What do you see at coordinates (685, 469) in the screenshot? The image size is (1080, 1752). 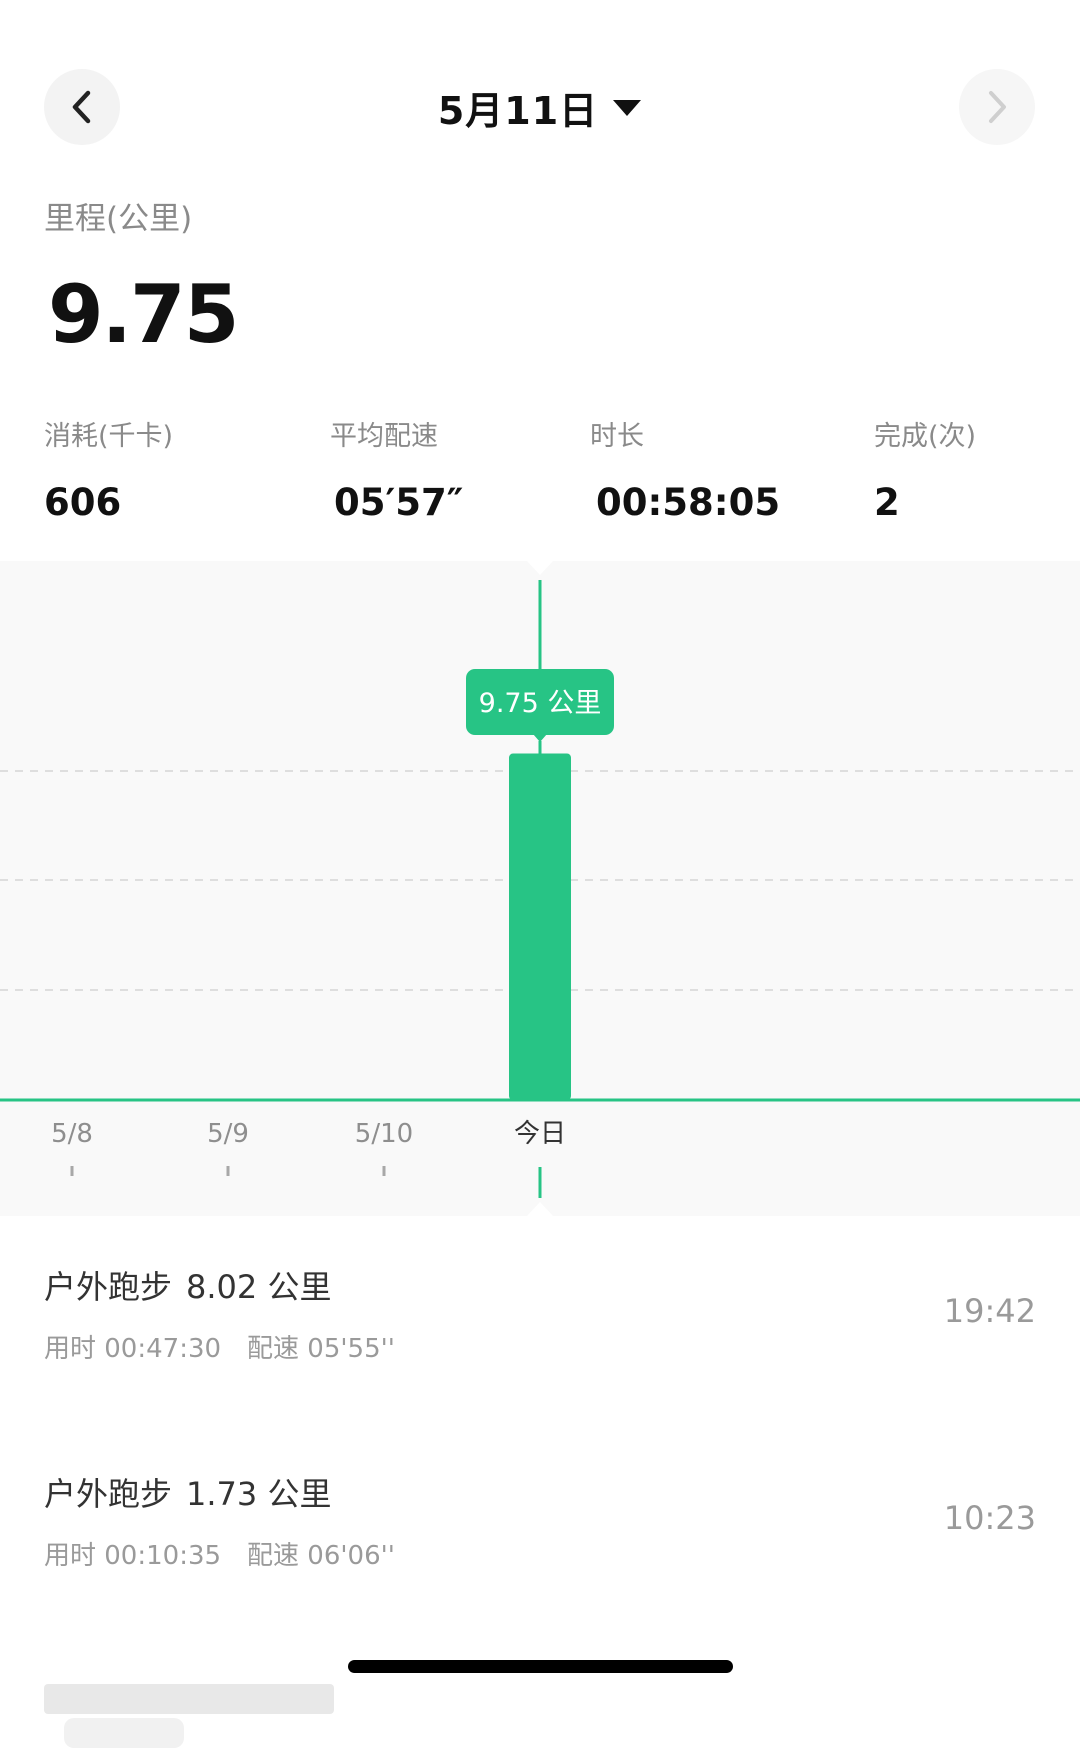 I see `stat-duration: 时长 00:58:05` at bounding box center [685, 469].